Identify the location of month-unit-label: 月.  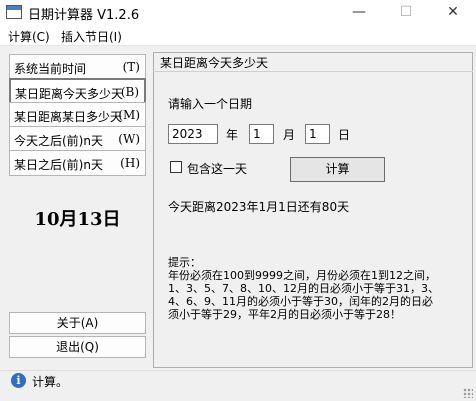
(289, 135).